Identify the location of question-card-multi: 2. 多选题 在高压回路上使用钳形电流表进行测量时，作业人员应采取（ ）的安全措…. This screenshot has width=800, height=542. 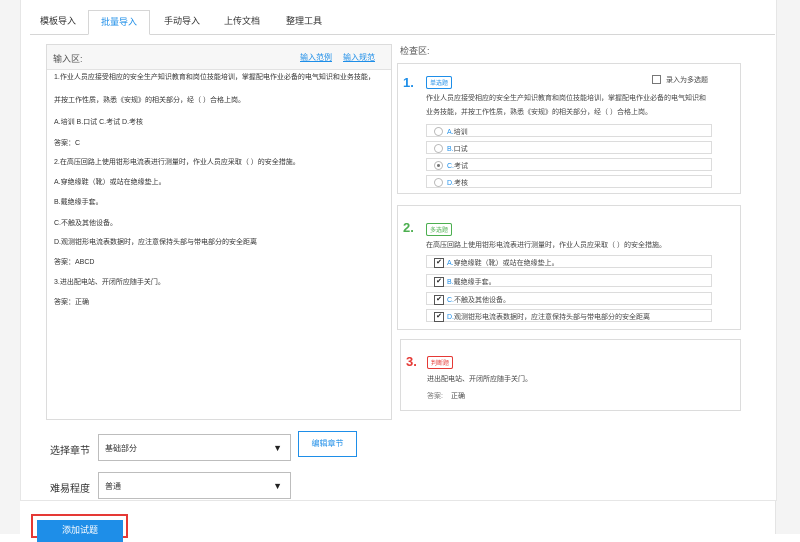
(569, 267).